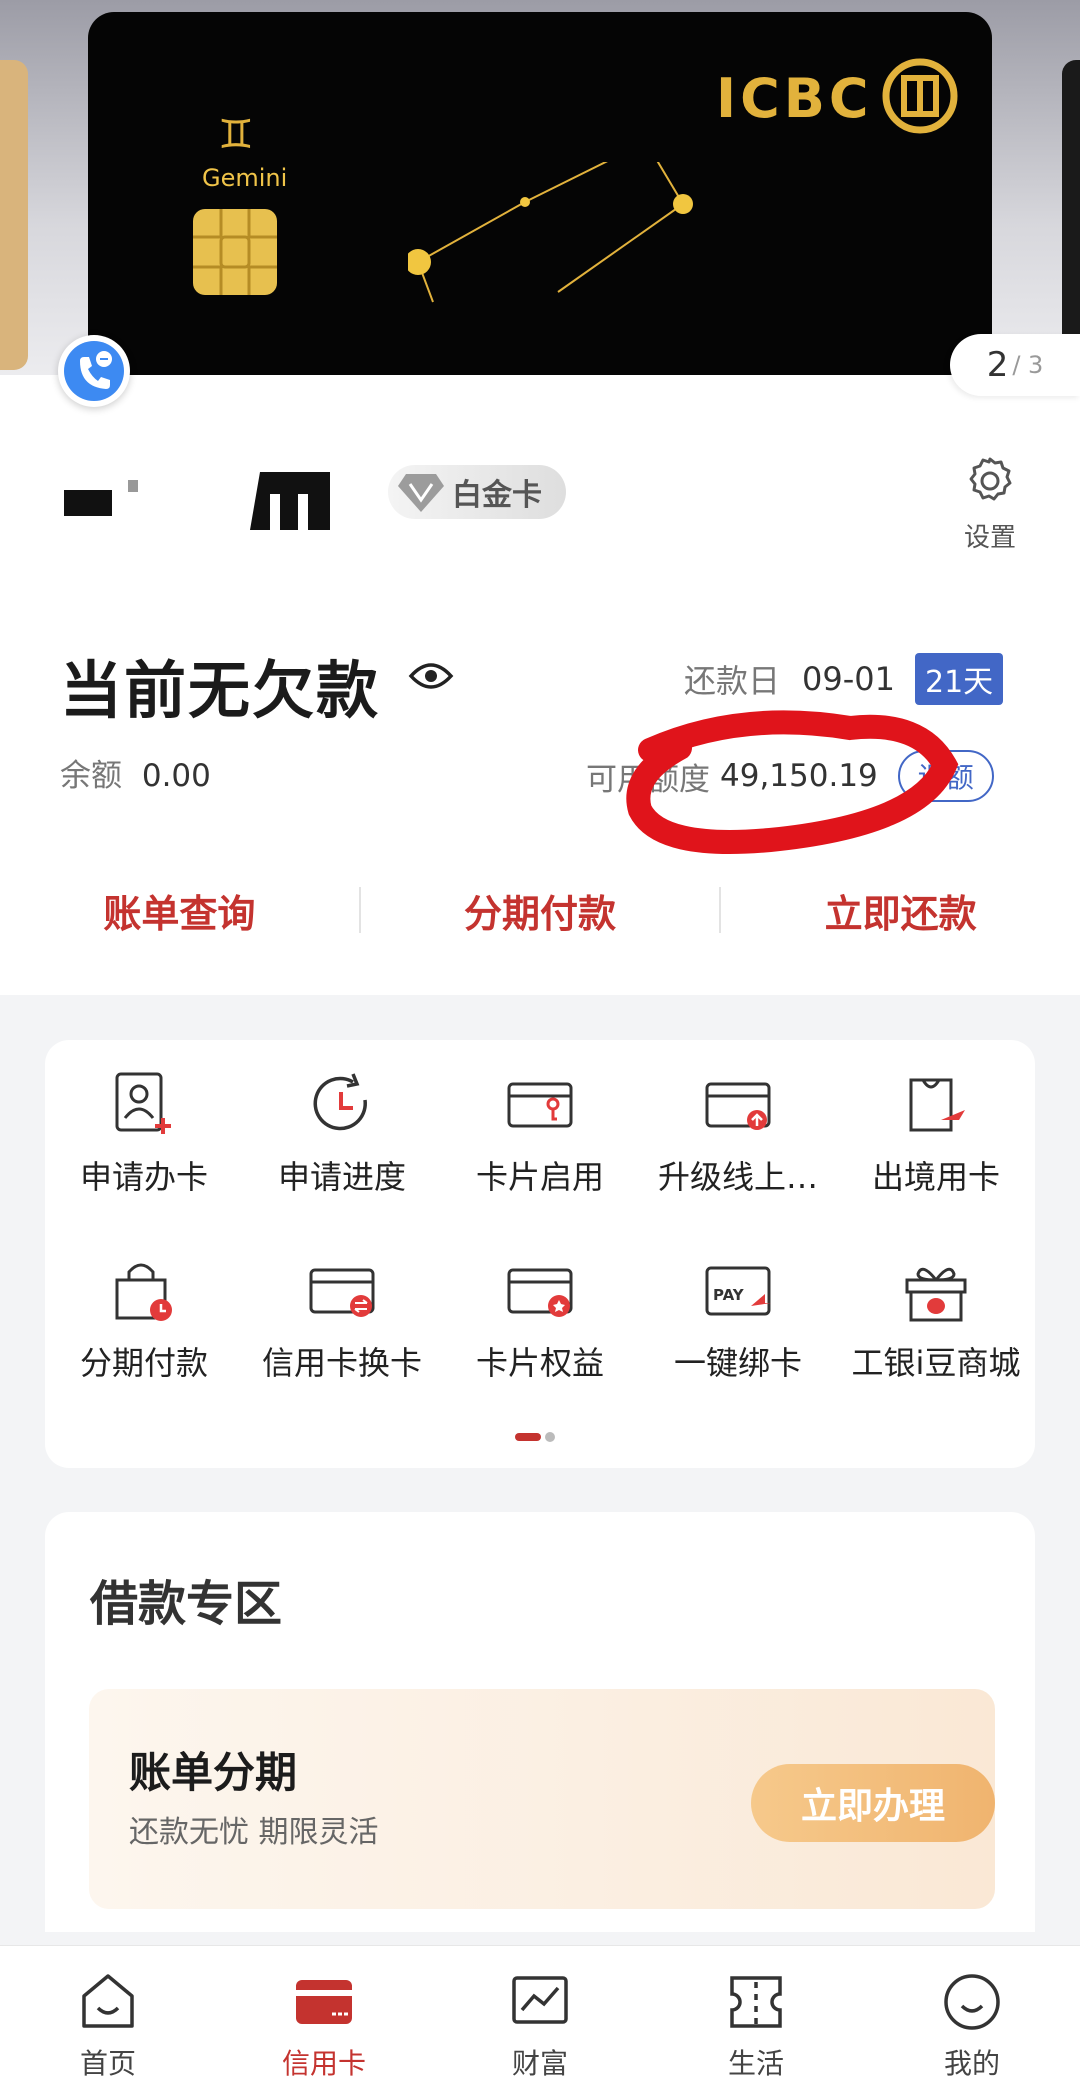 The height and width of the screenshot is (2086, 1080). What do you see at coordinates (755, 2063) in the screenshot?
I see `tab-label: 生活` at bounding box center [755, 2063].